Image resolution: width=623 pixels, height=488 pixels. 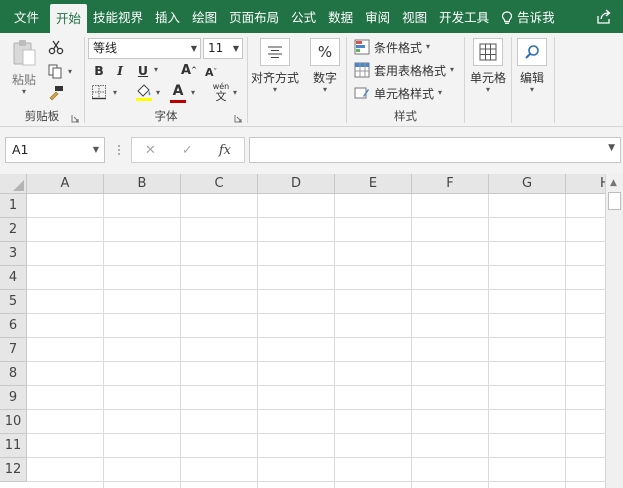 What do you see at coordinates (325, 66) in the screenshot?
I see `number-format-button: % 数字 ▾` at bounding box center [325, 66].